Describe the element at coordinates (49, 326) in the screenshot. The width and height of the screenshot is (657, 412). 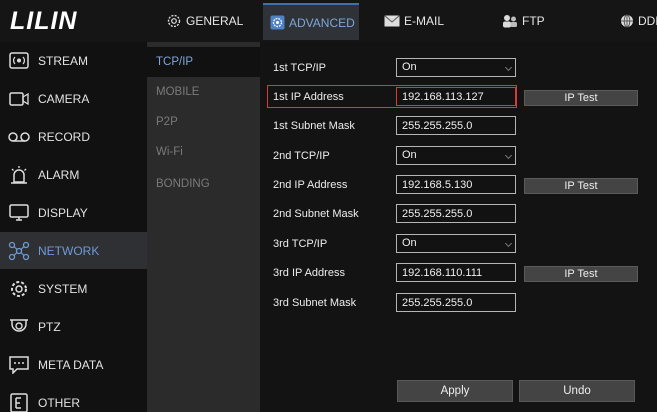
I see `sidebar-item-label: PTZ` at that location.